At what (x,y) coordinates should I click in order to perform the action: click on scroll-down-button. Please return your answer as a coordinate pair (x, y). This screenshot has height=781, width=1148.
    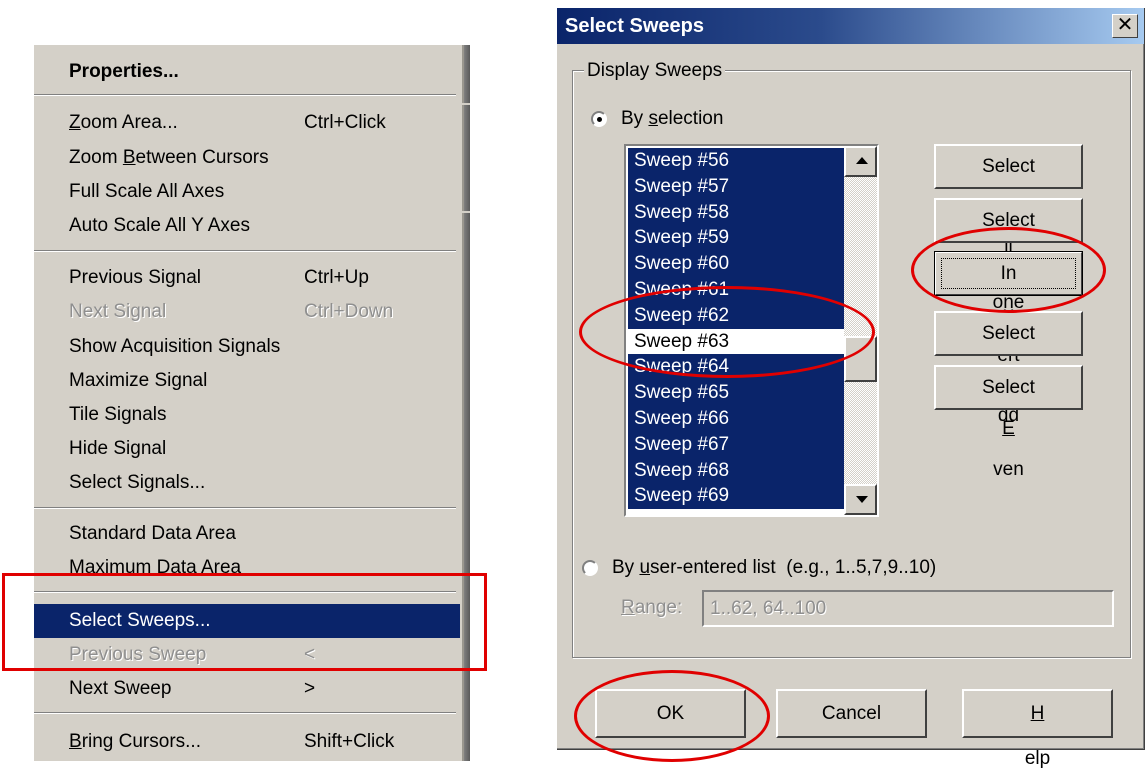
    Looking at the image, I should click on (860, 499).